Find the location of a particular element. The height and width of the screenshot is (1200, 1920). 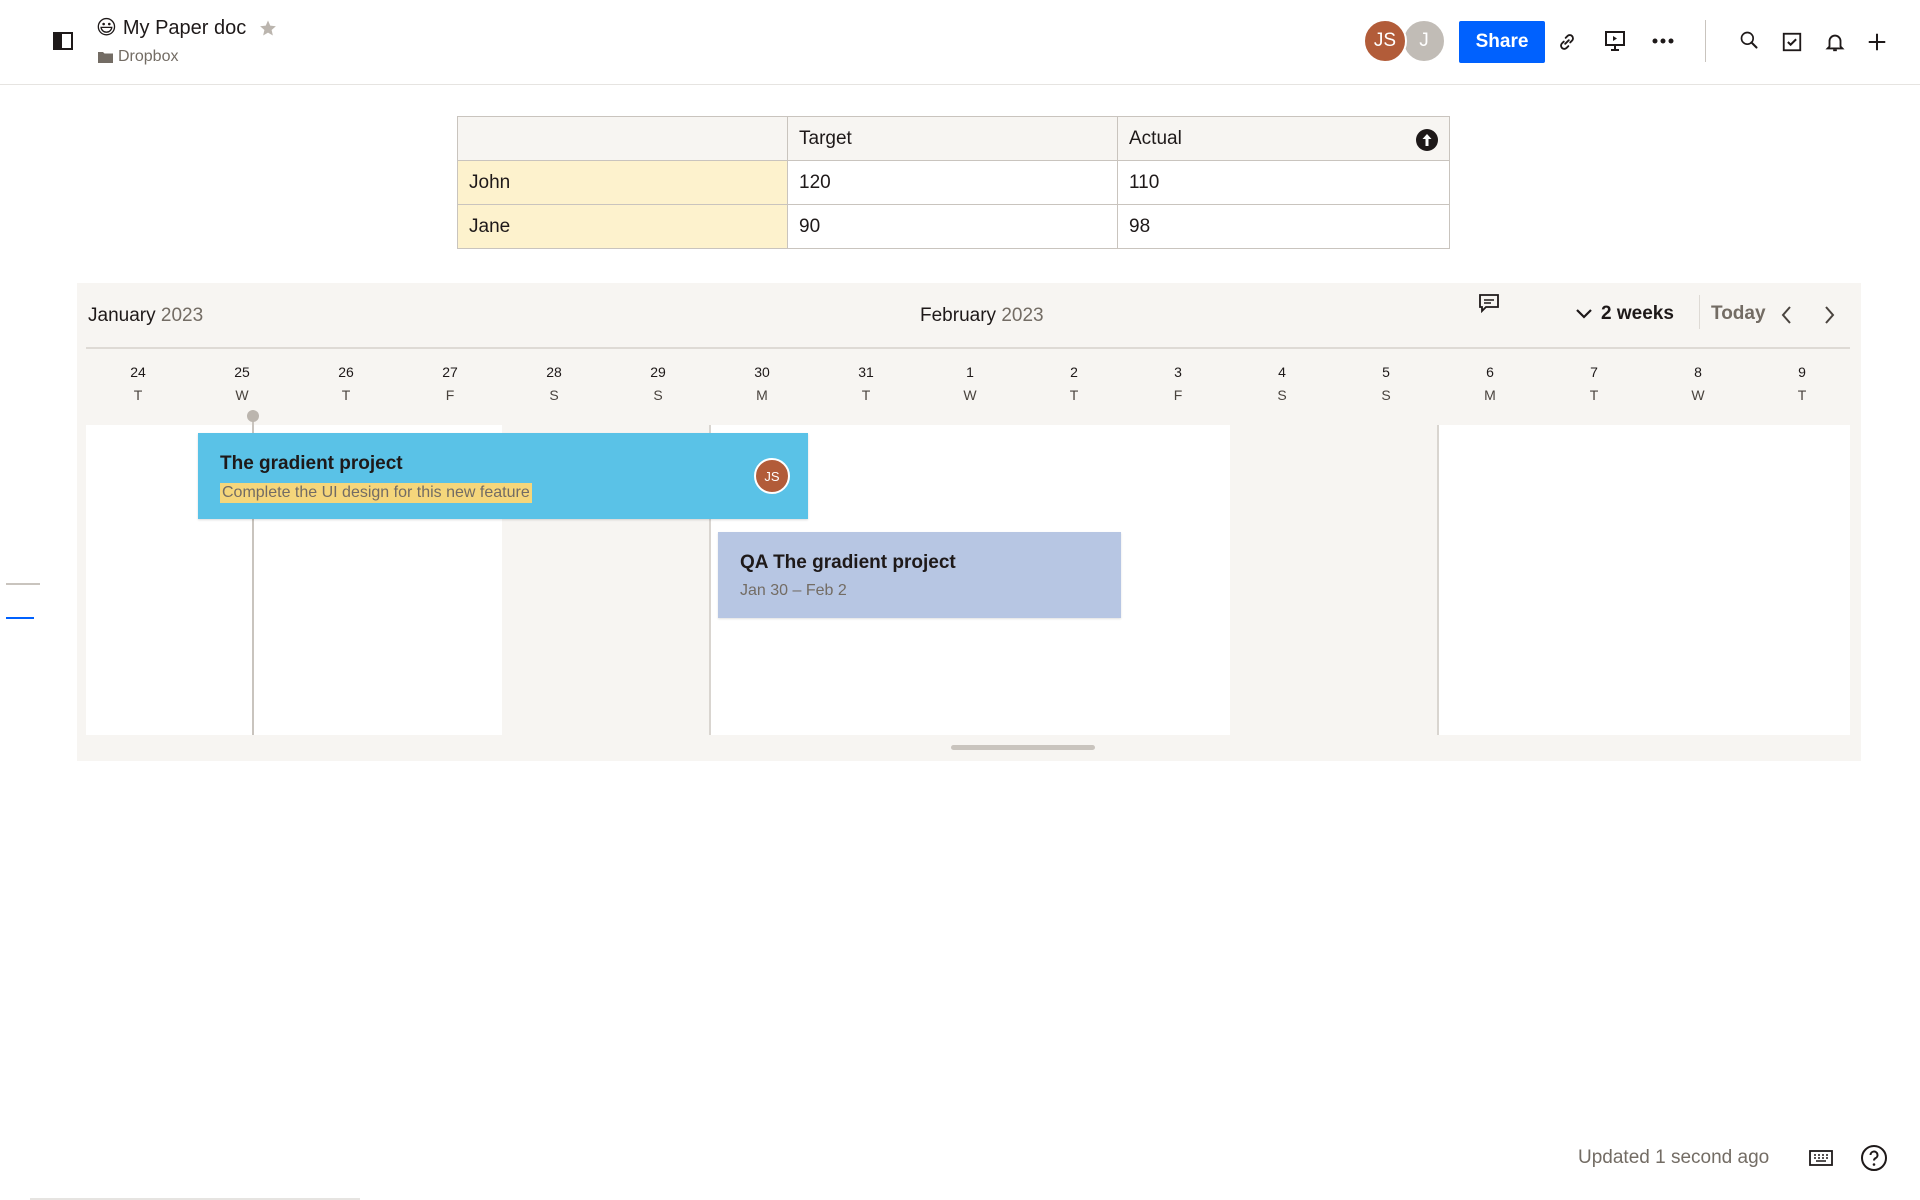

chevron-right-icon is located at coordinates (1830, 315).